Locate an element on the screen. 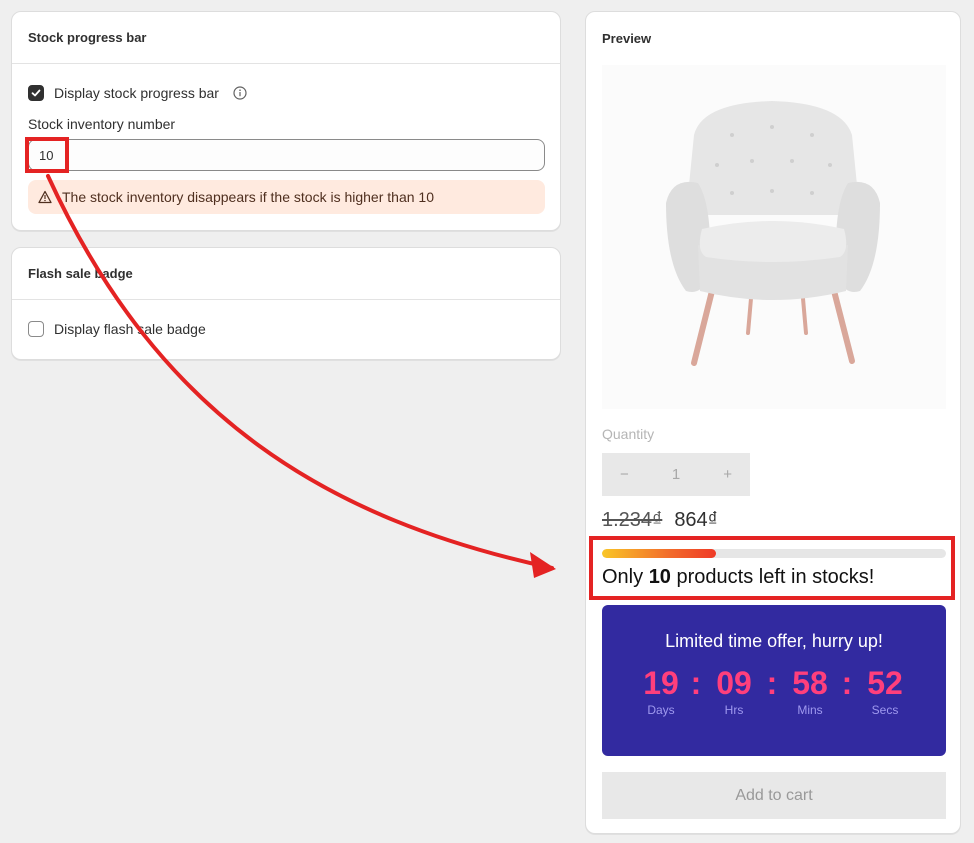  display-stock-checkbox is located at coordinates (36, 93).